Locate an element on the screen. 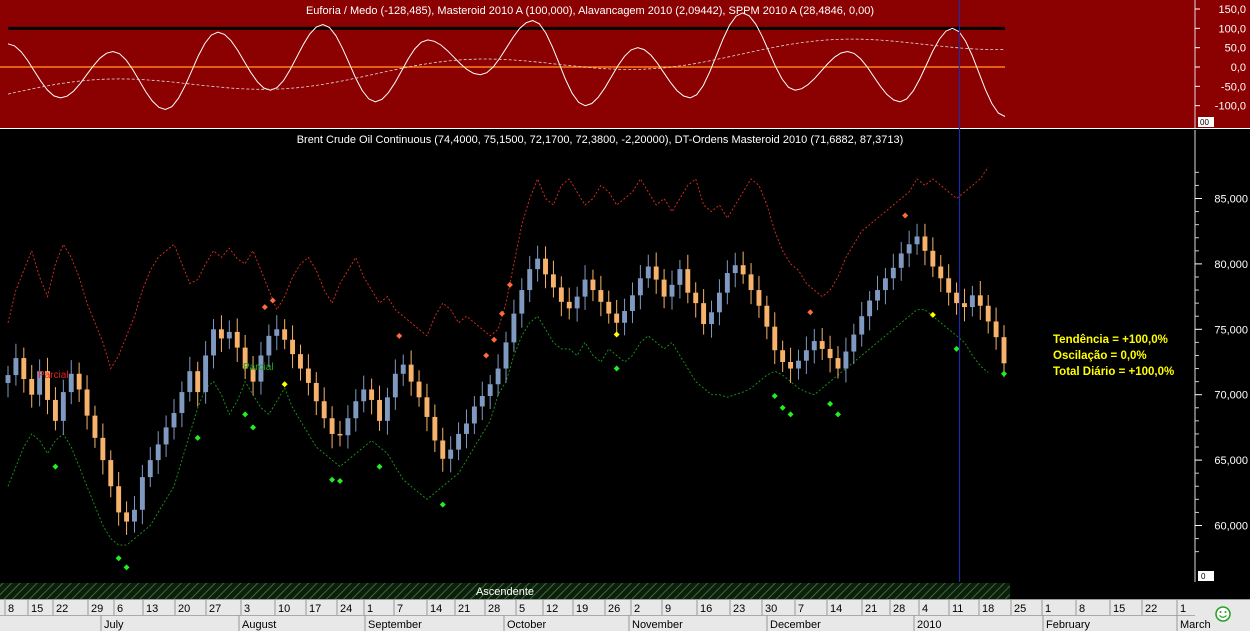 This screenshot has width=1250, height=631. x-day-label: 2 is located at coordinates (637, 609).